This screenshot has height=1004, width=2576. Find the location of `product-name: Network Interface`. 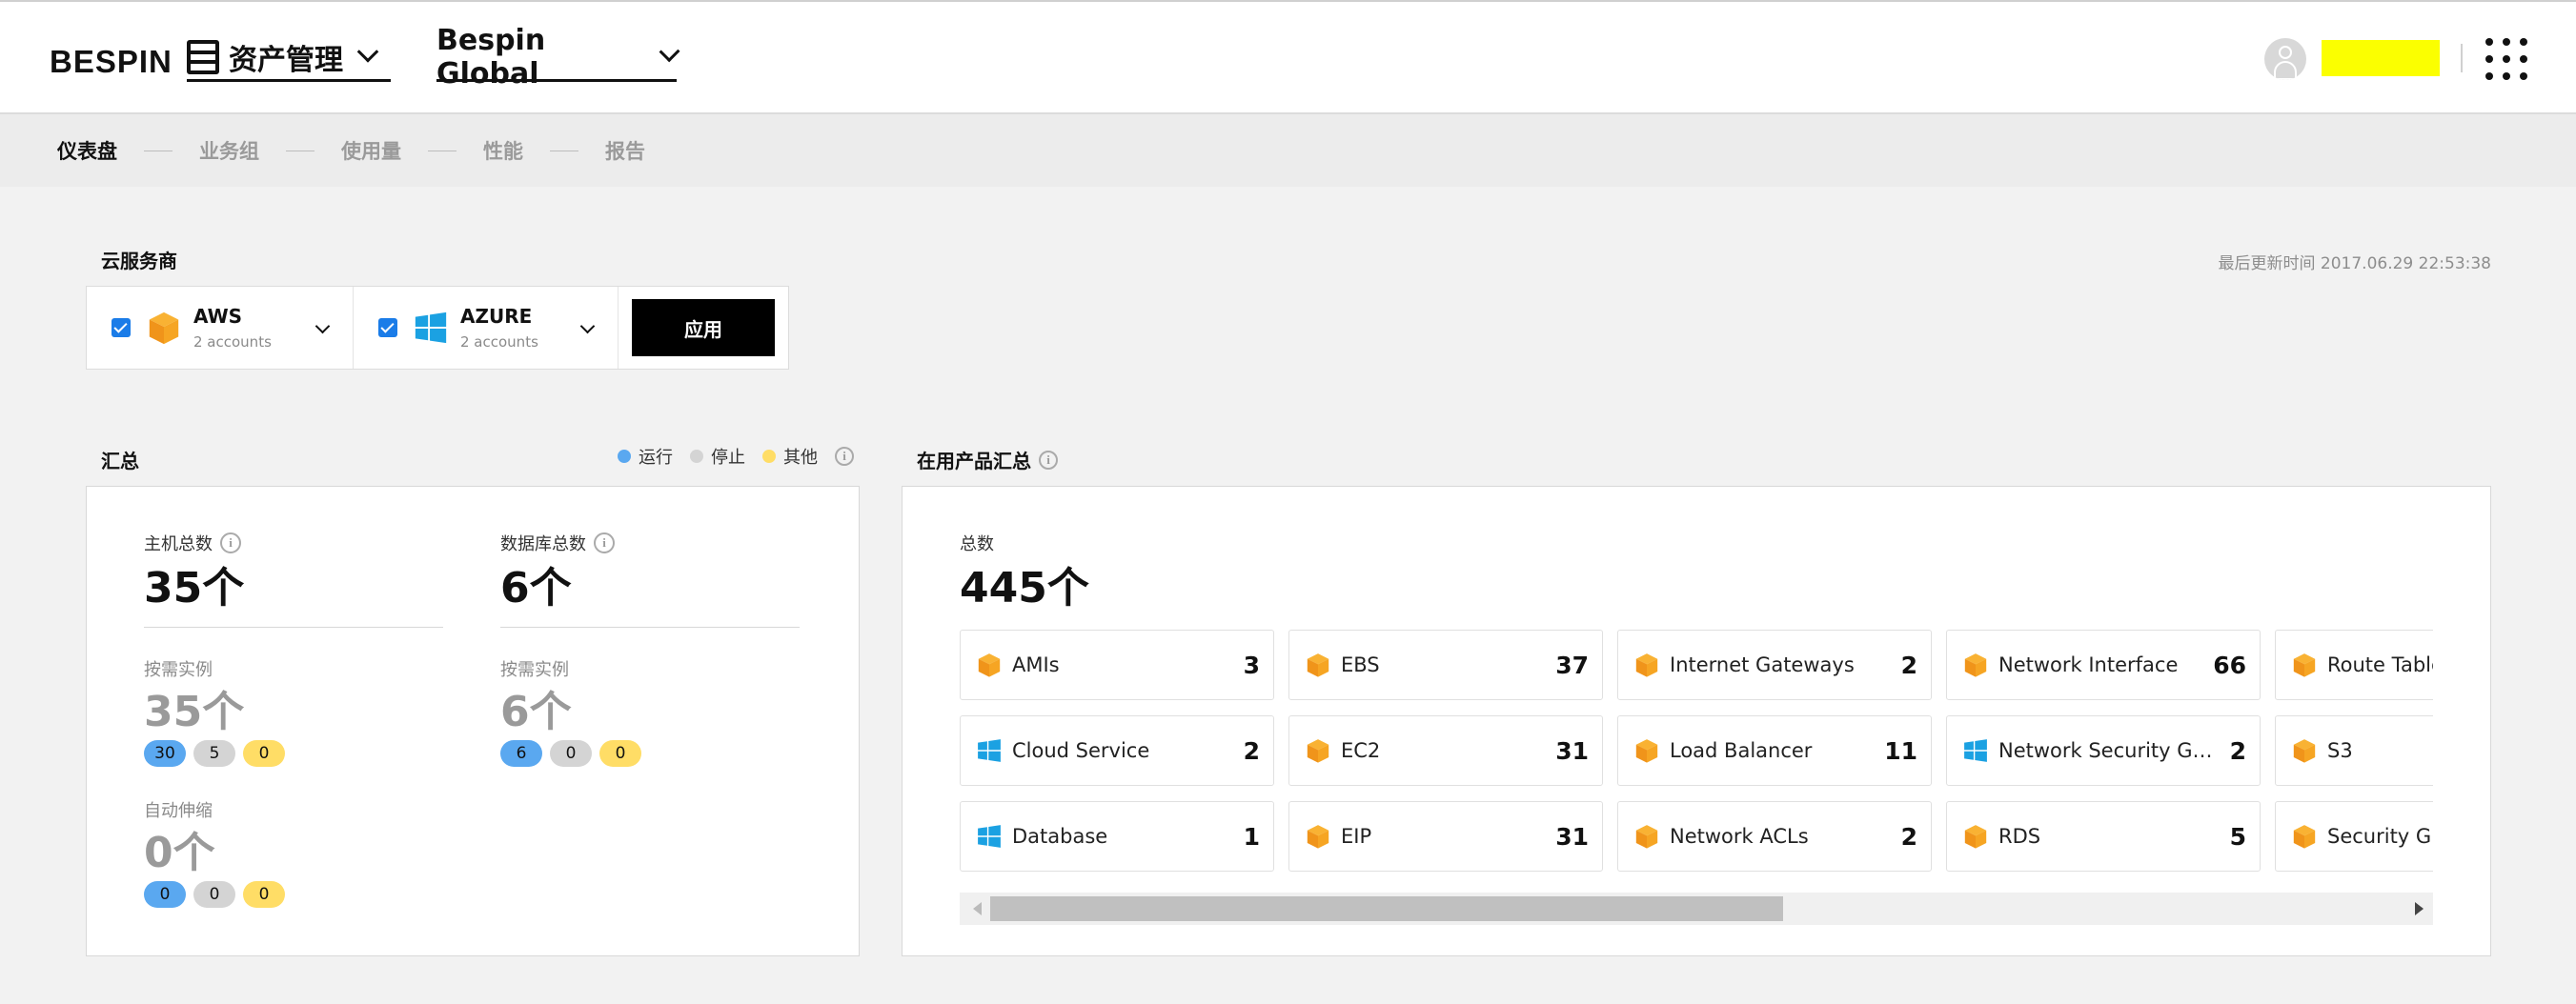

product-name: Network Interface is located at coordinates (2088, 664).